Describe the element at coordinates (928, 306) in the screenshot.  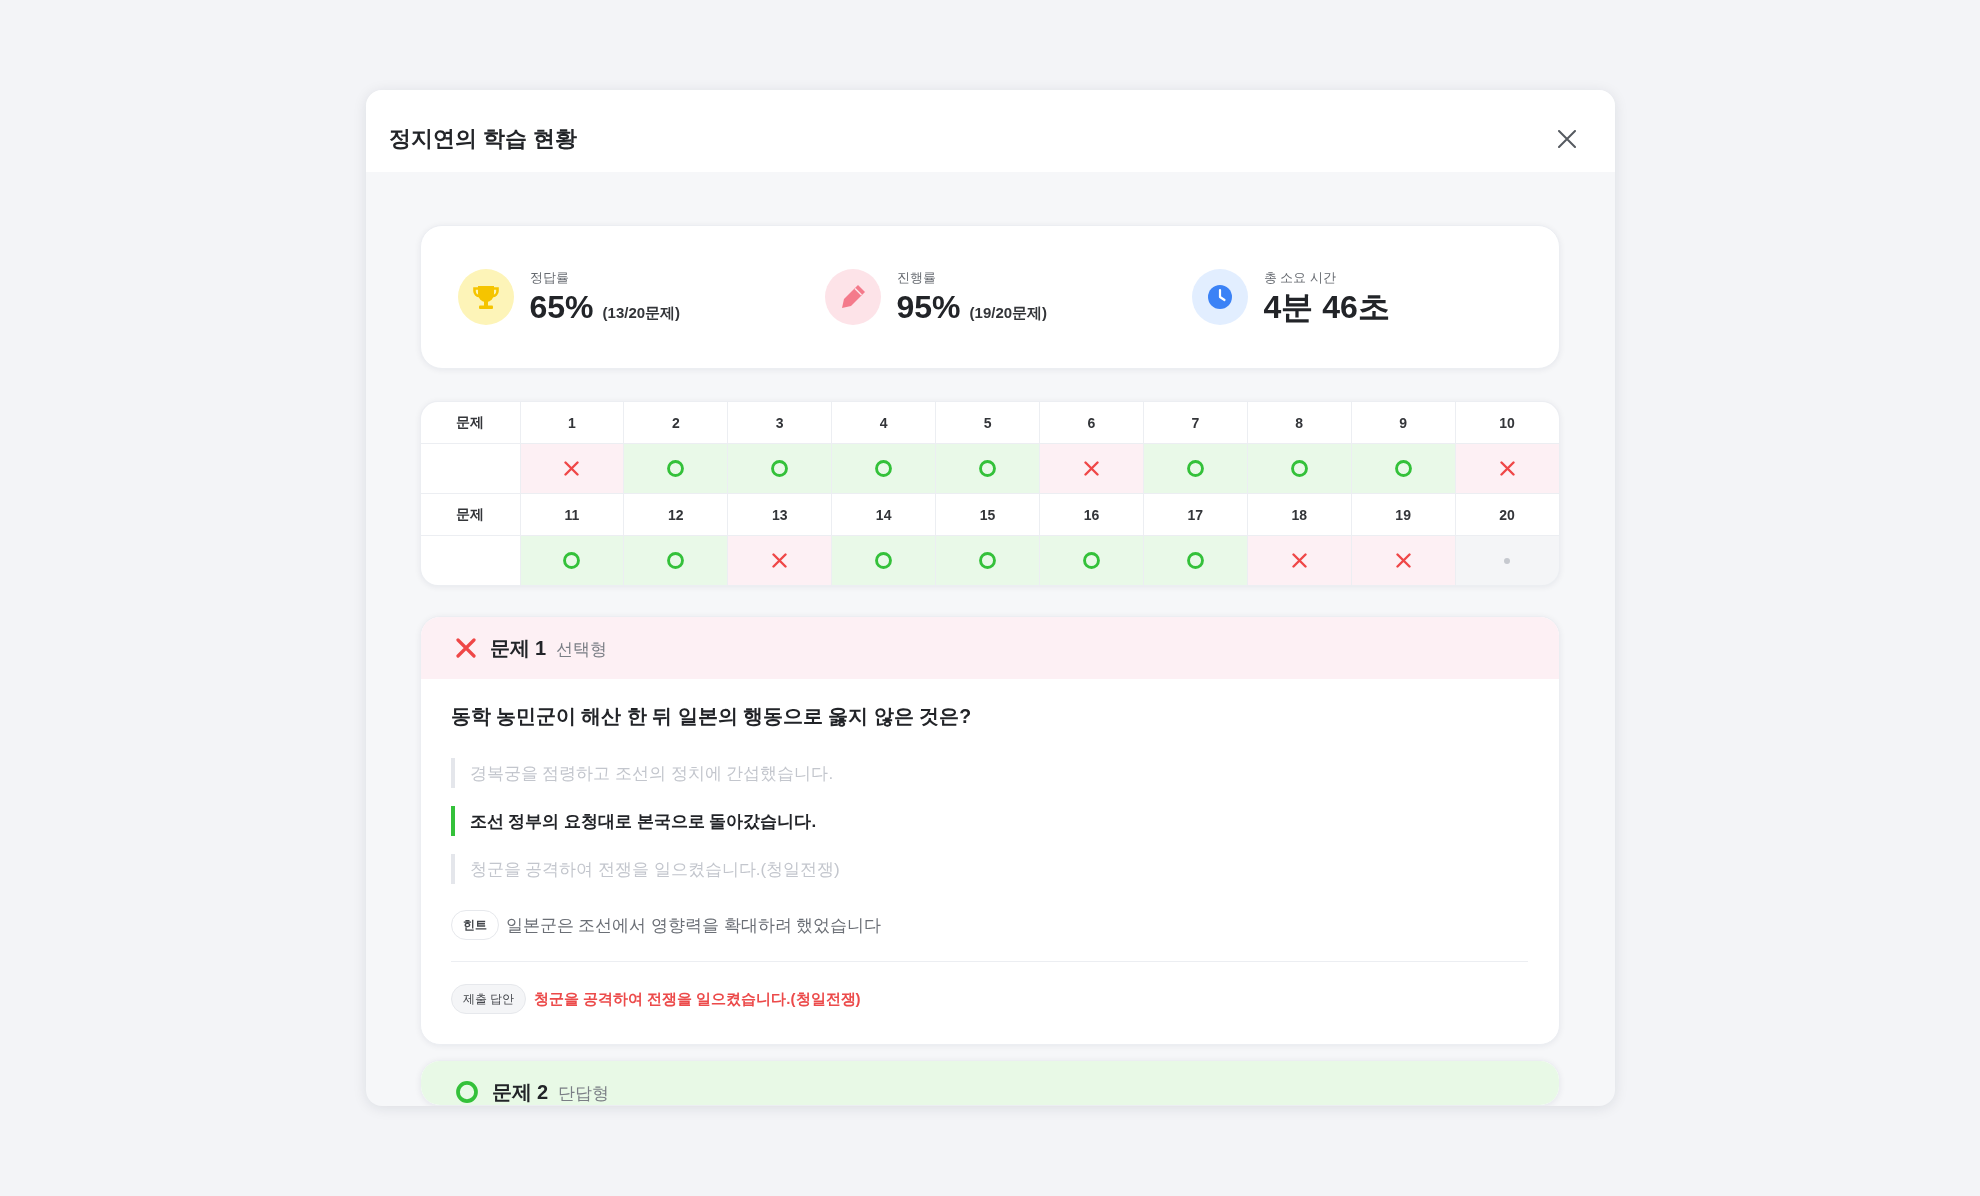
I see `stat-value: 95%` at that location.